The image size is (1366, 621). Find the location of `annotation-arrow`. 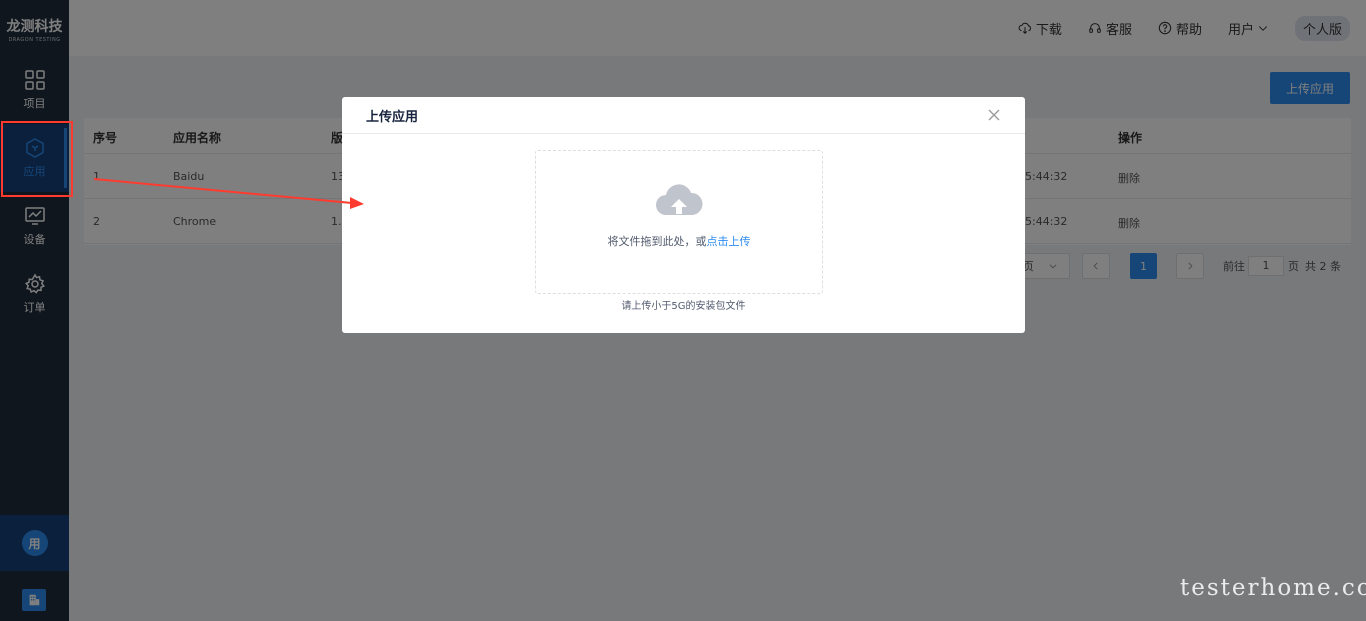

annotation-arrow is located at coordinates (228, 193).